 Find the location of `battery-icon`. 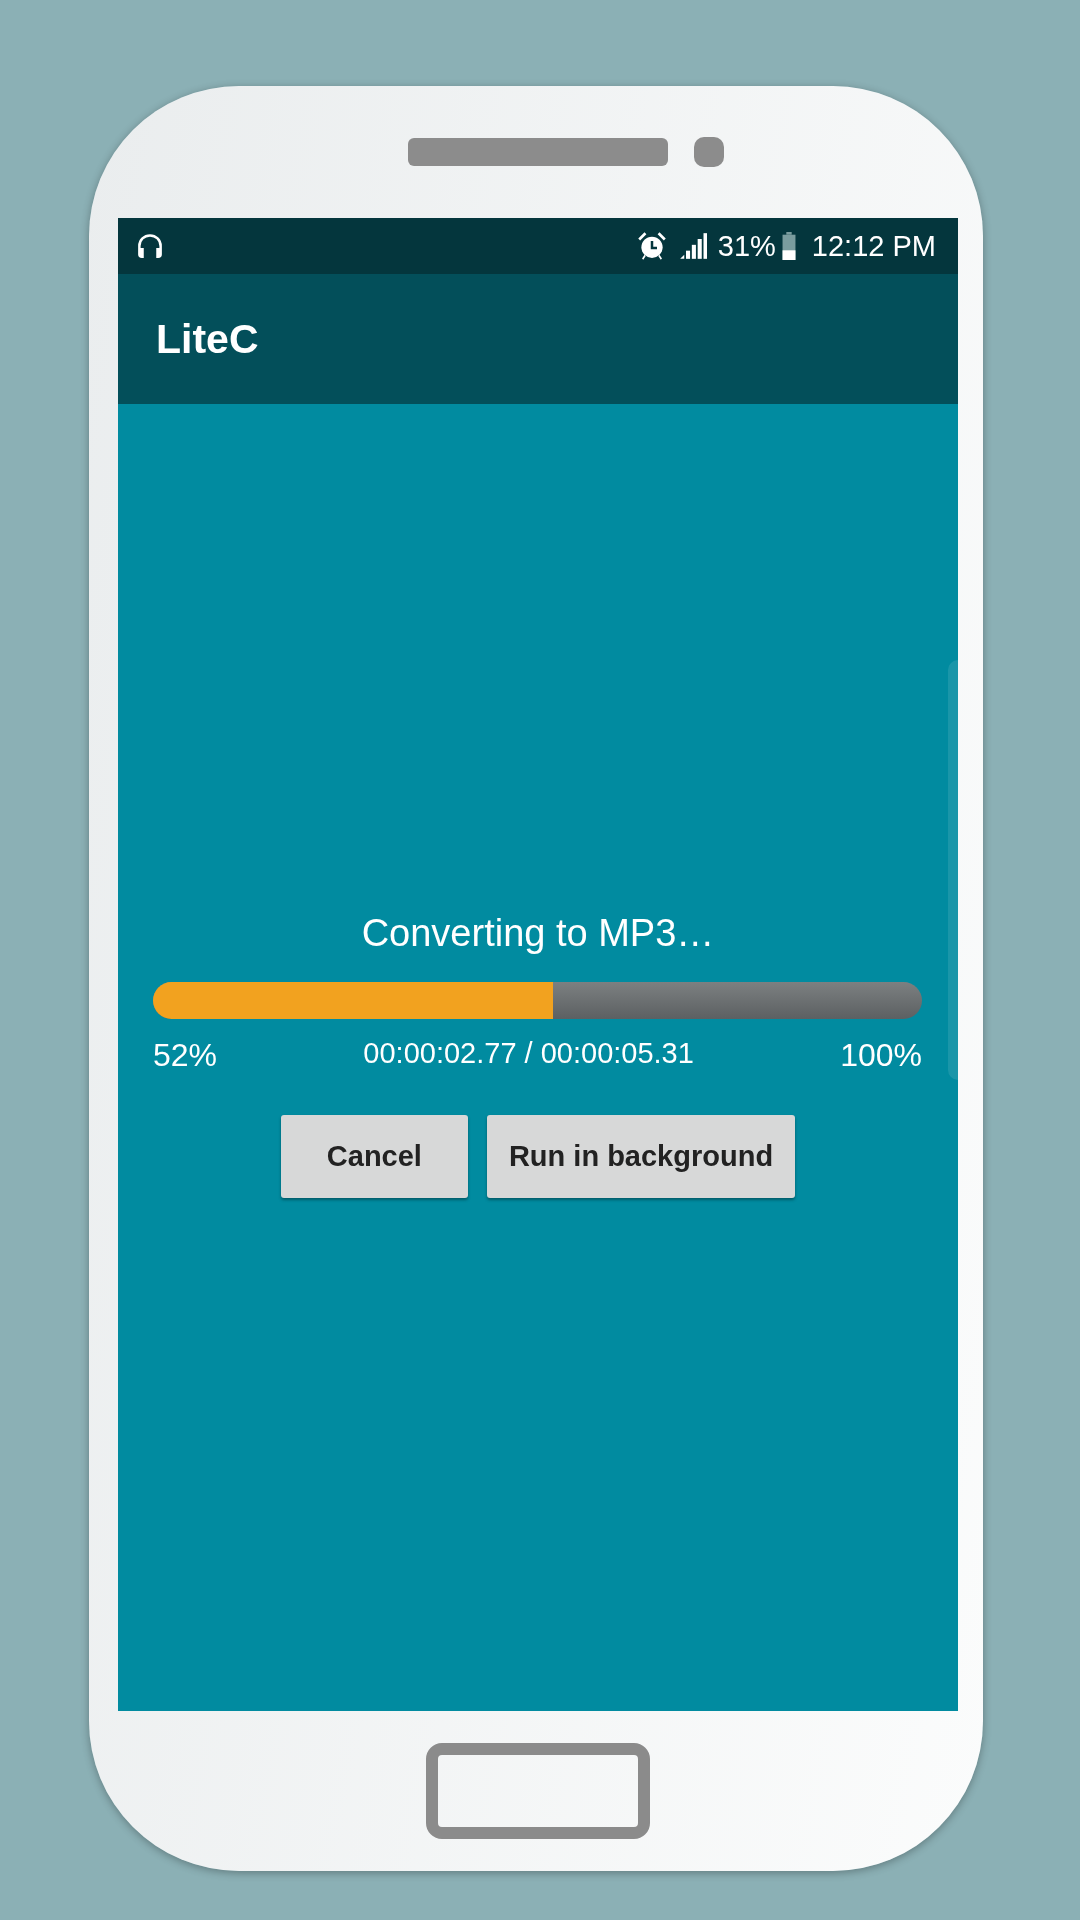

battery-icon is located at coordinates (788, 246).